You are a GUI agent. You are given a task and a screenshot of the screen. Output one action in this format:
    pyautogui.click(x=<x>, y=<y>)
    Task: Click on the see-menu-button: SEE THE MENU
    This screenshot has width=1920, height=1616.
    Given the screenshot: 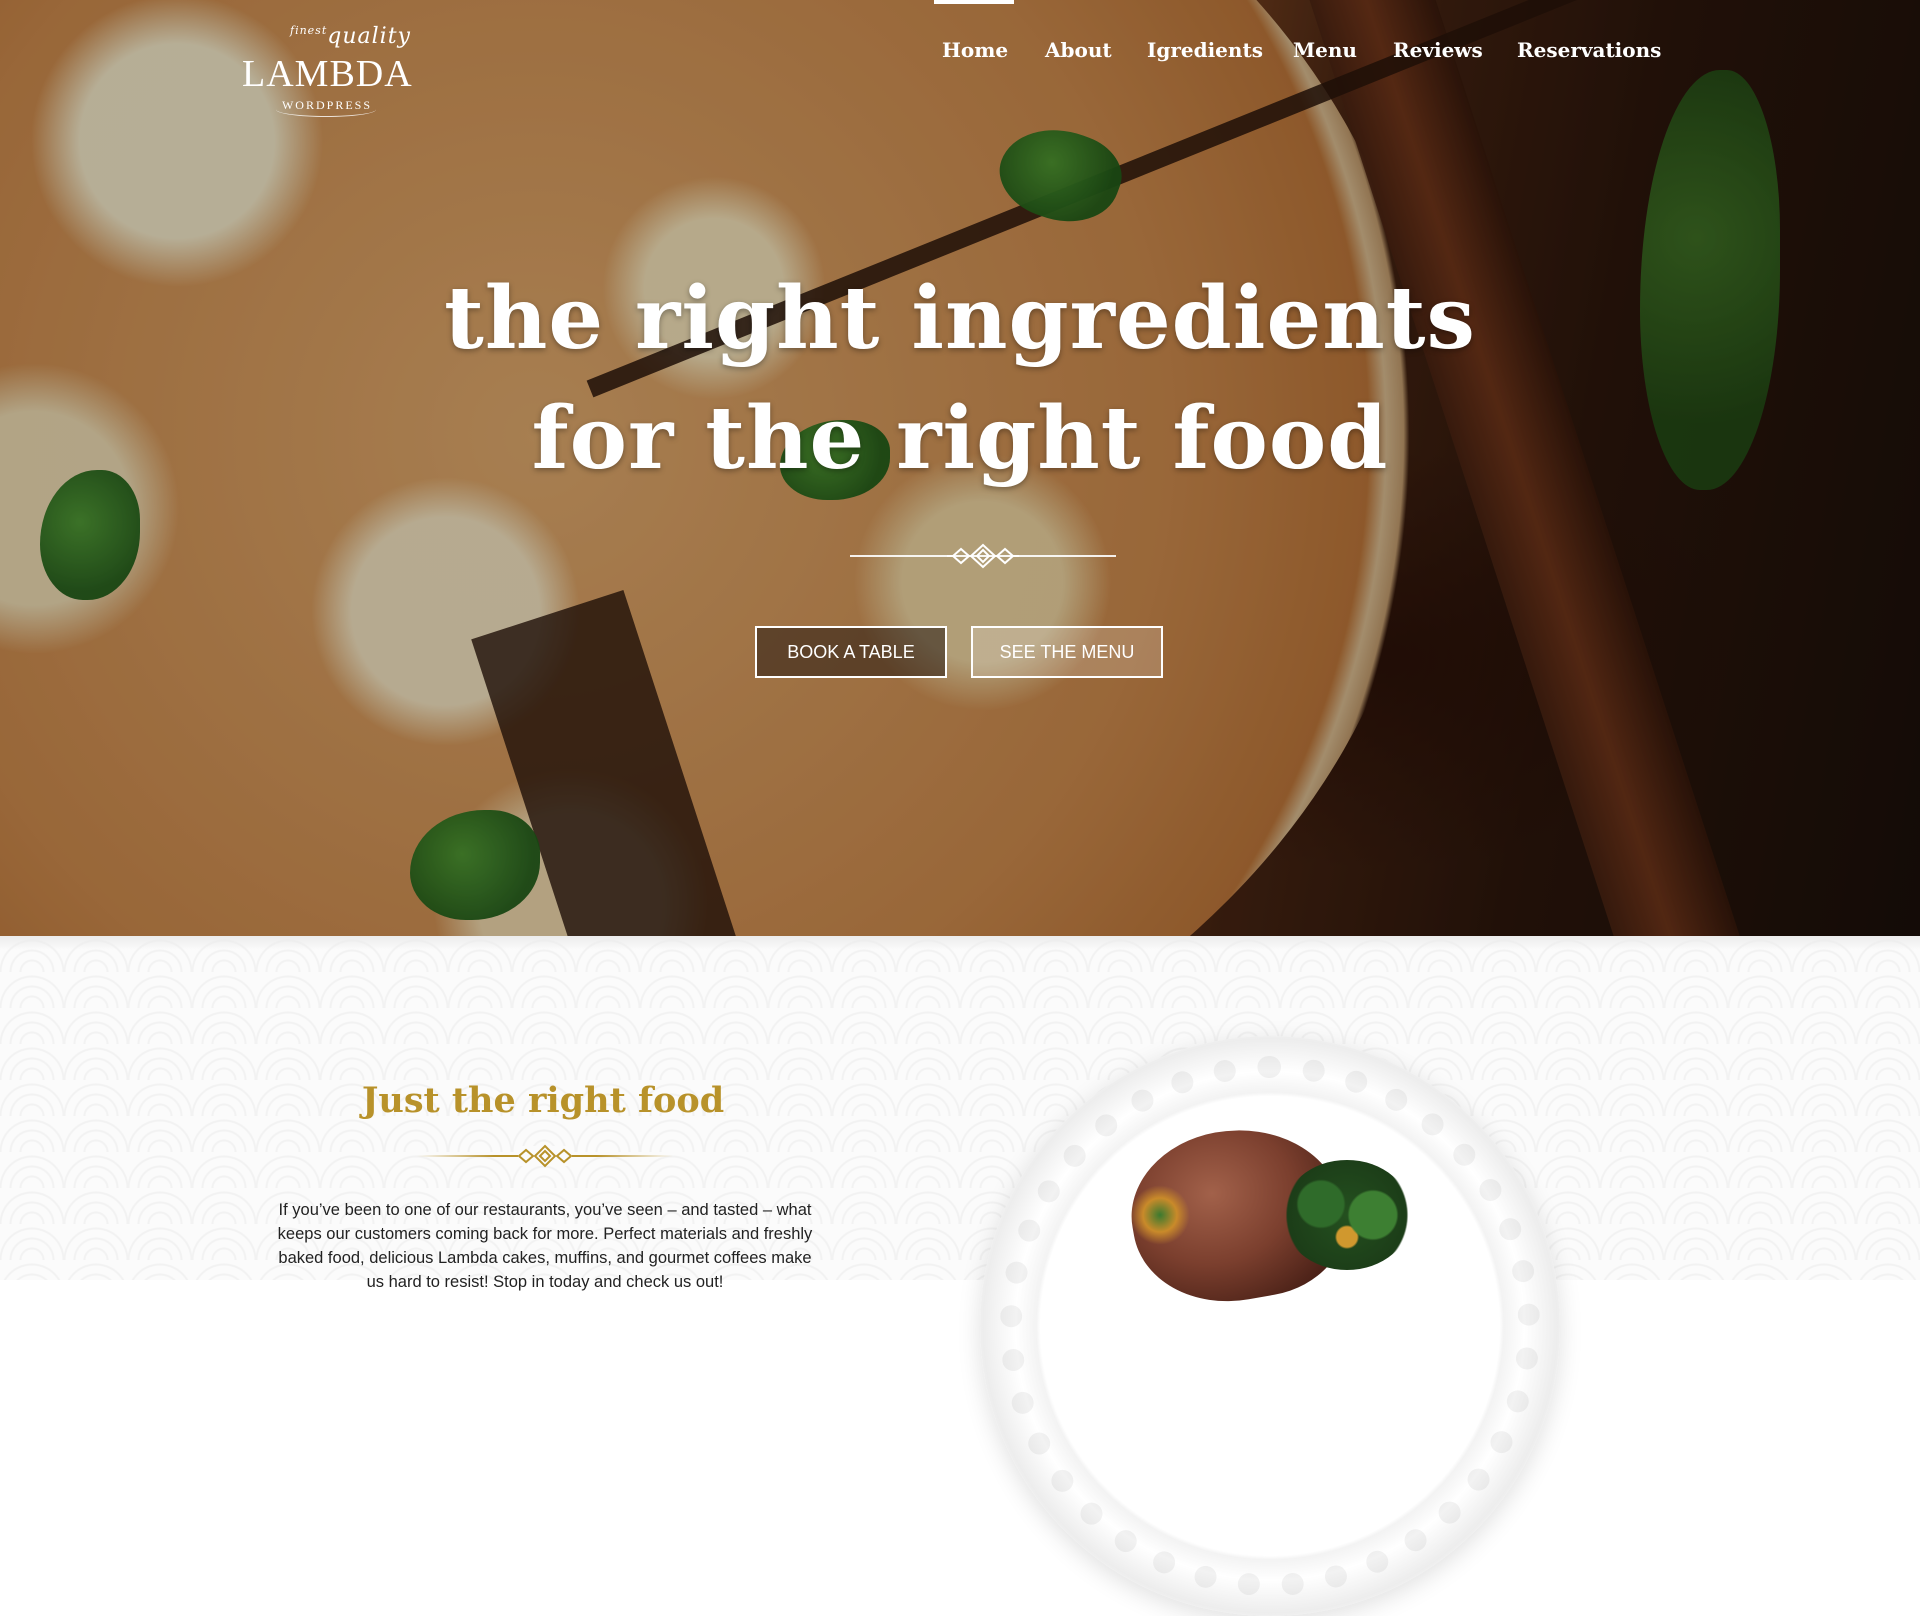 What is the action you would take?
    pyautogui.click(x=1067, y=652)
    